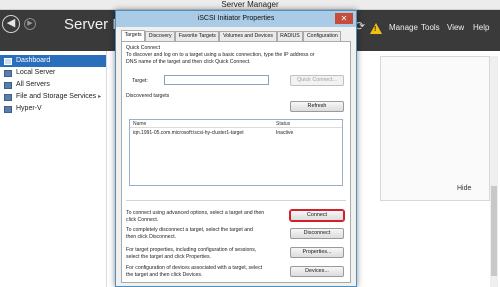  What do you see at coordinates (33, 60) in the screenshot?
I see `sidebar-item-label: Dashboard` at bounding box center [33, 60].